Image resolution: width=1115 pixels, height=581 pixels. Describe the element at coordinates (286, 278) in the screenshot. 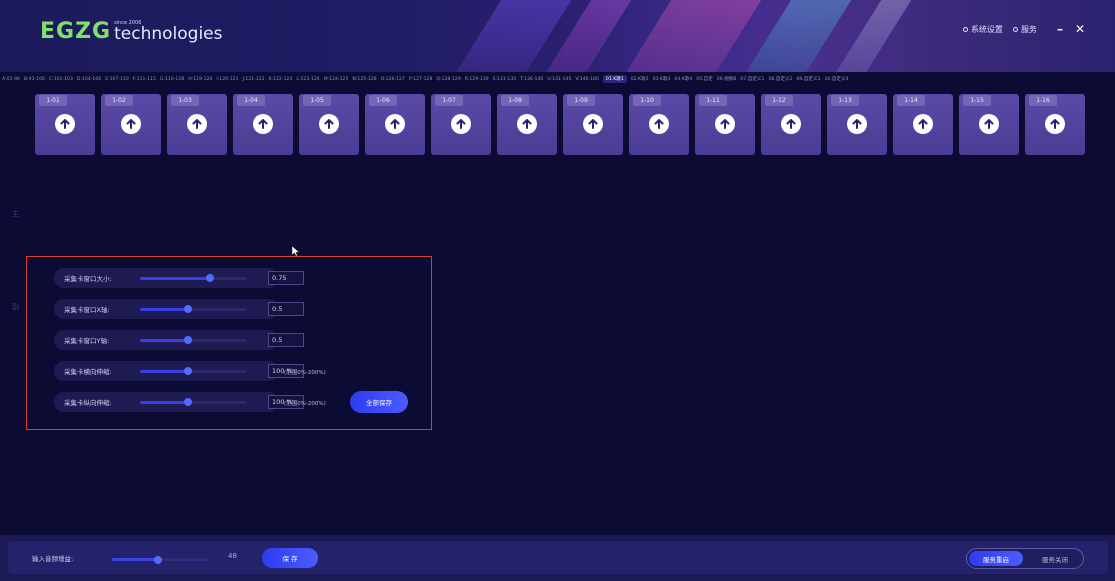

I see `setting-value-input: 0.75` at that location.